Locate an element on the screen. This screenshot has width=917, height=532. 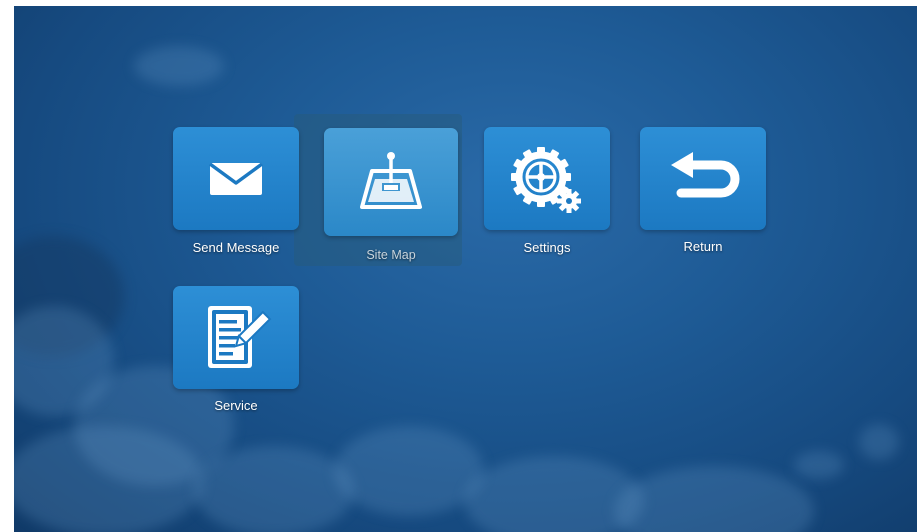
service-label: Service is located at coordinates (236, 405).